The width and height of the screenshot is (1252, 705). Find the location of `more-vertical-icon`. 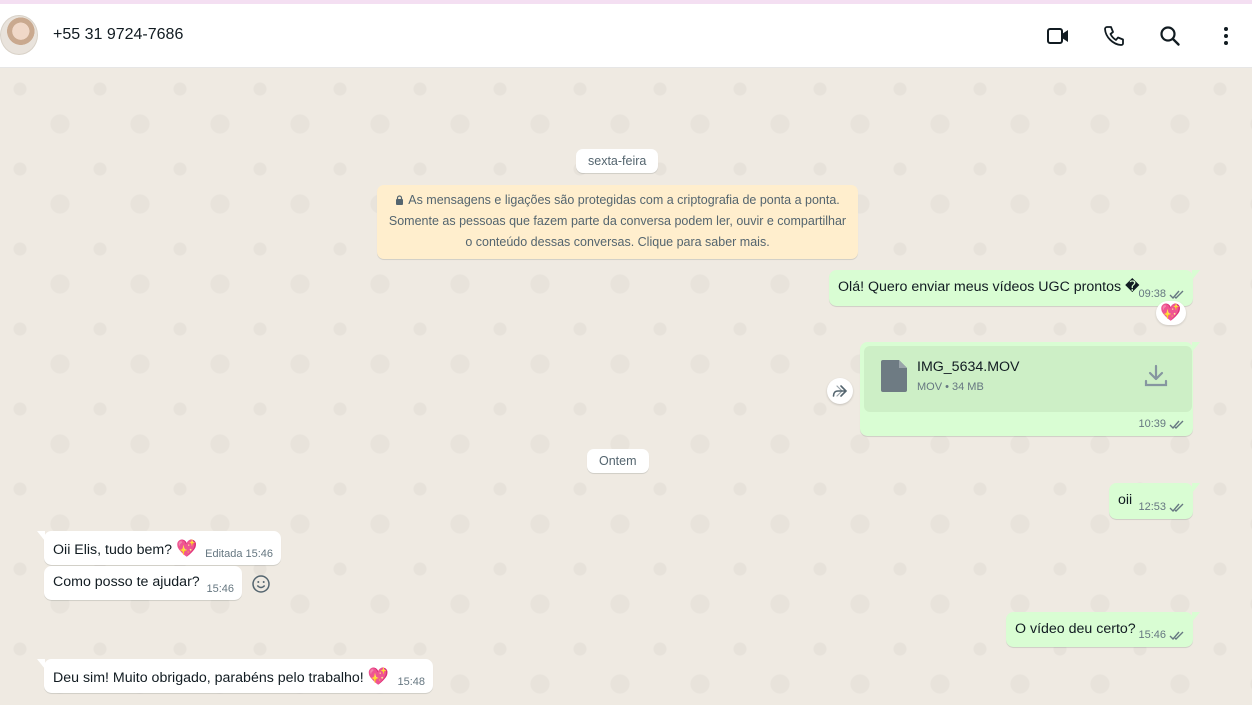

more-vertical-icon is located at coordinates (1226, 36).